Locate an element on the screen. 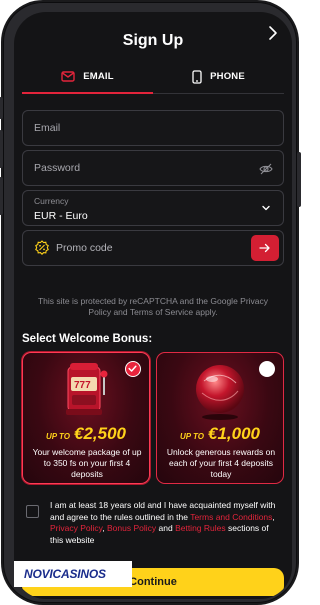  chevron-right-icon is located at coordinates (273, 33).